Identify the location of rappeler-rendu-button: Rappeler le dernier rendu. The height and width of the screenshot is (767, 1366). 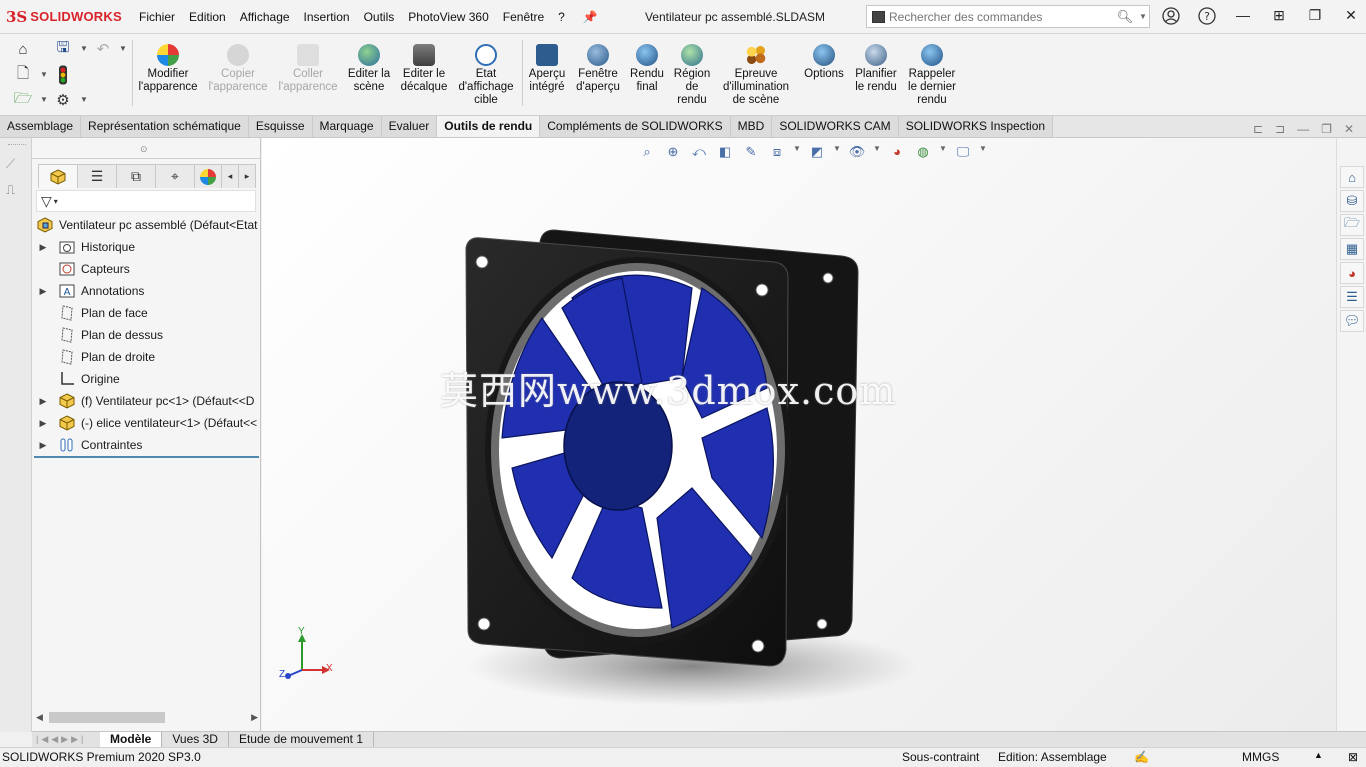
(932, 75).